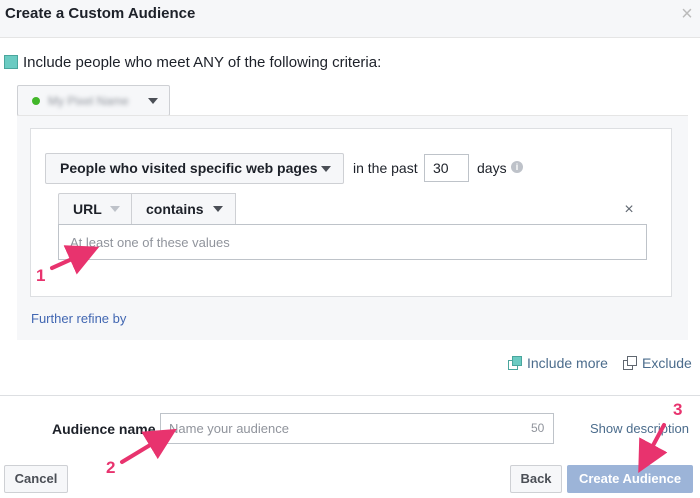  Describe the element at coordinates (175, 209) in the screenshot. I see `operator-dropdown-value: contains` at that location.